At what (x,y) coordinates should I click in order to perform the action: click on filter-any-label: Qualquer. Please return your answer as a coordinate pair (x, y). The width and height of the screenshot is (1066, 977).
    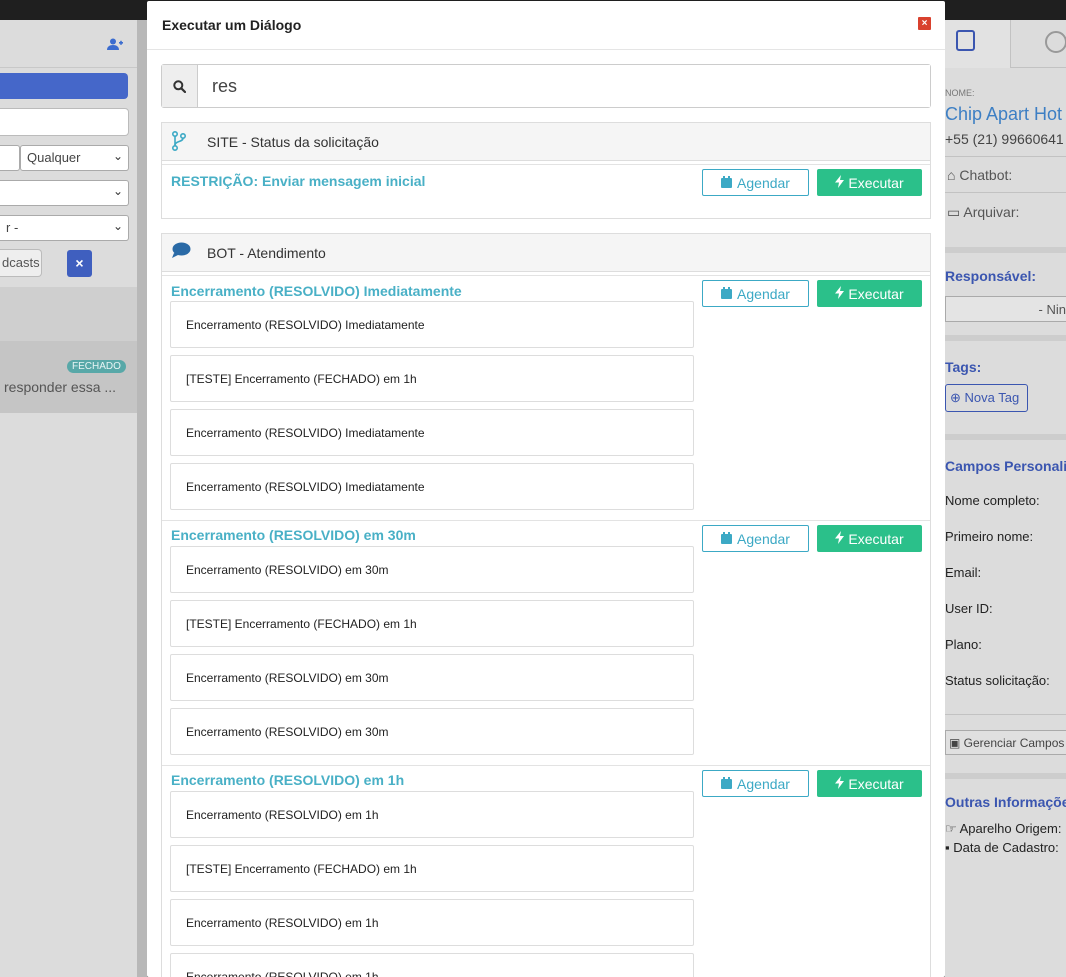
    Looking at the image, I should click on (54, 157).